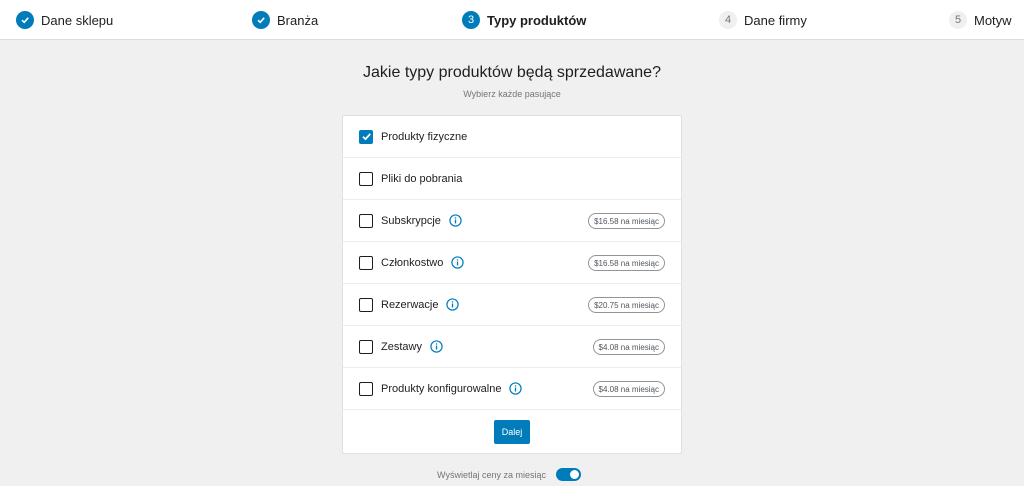 This screenshot has width=1024, height=486. Describe the element at coordinates (411, 220) in the screenshot. I see `product-type-label: Subskrypcje` at that location.